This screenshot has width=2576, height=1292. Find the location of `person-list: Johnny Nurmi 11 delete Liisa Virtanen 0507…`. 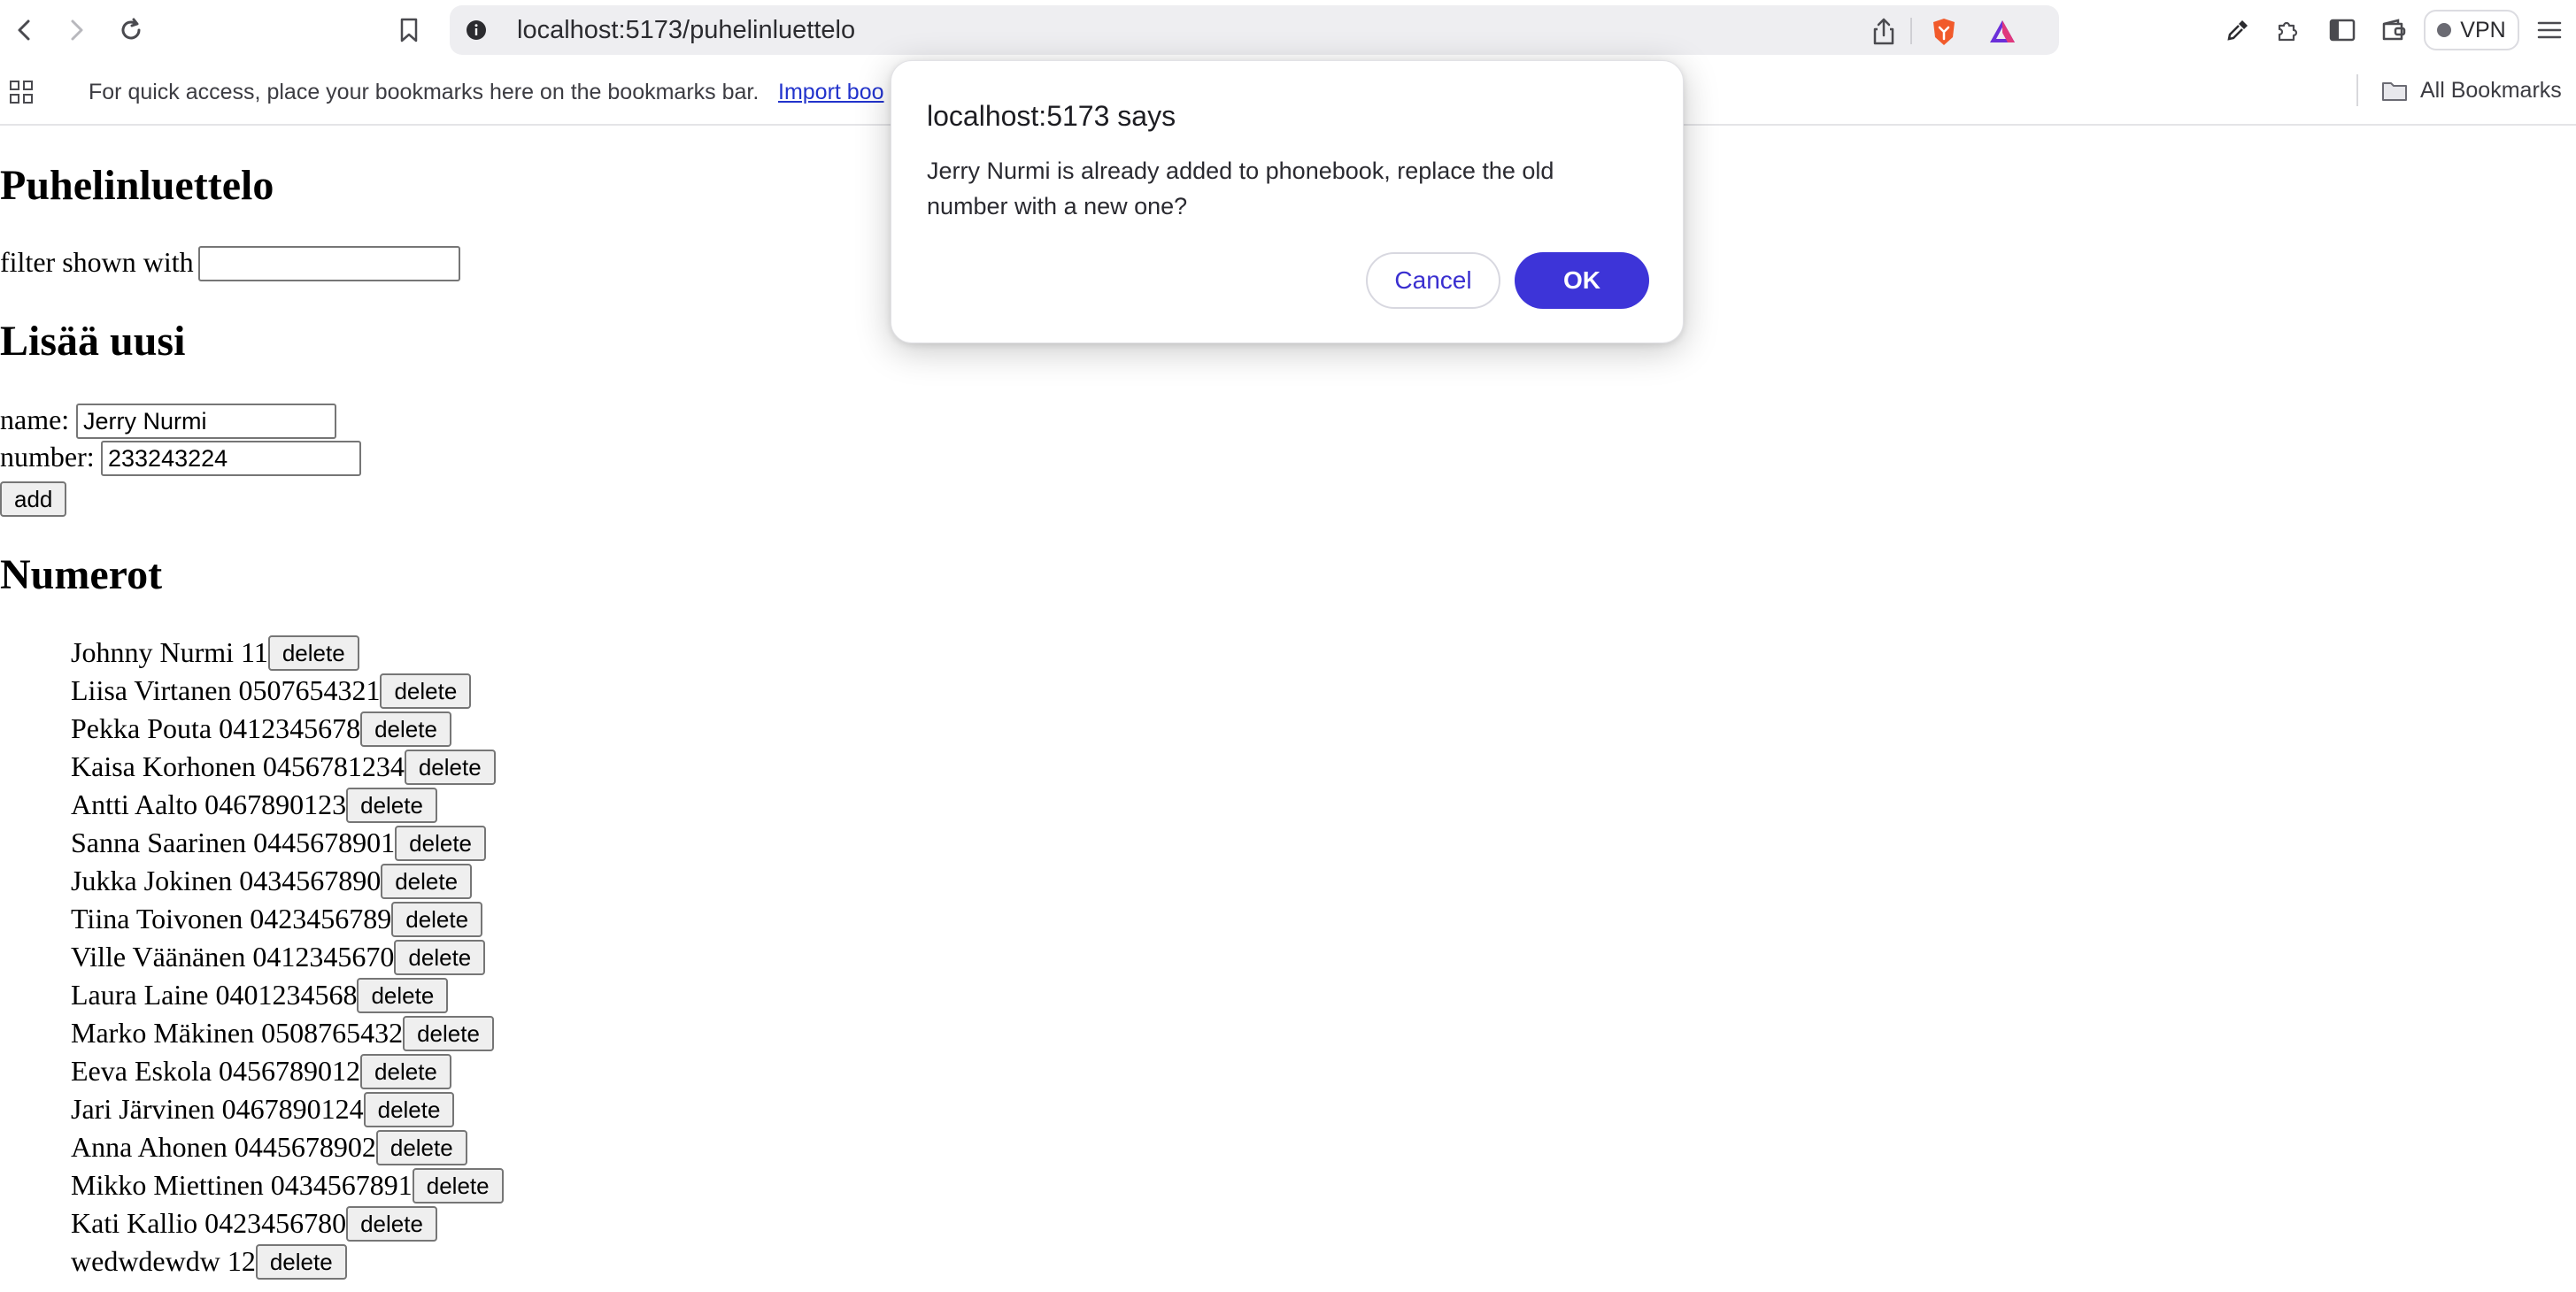

person-list: Johnny Nurmi 11 delete Liisa Virtanen 0507… is located at coordinates (287, 957).